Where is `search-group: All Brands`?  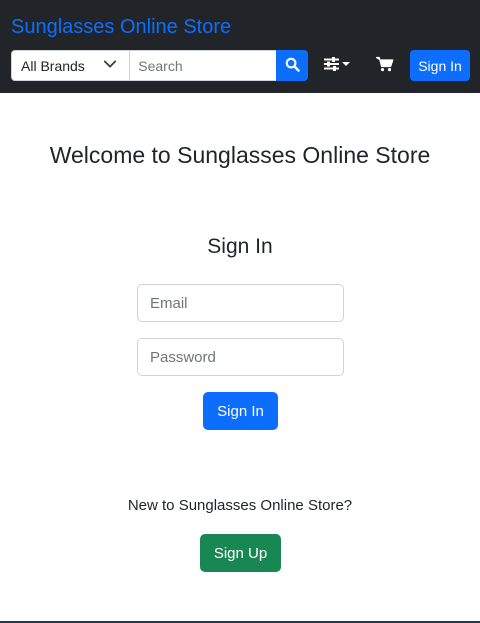 search-group: All Brands is located at coordinates (159, 65).